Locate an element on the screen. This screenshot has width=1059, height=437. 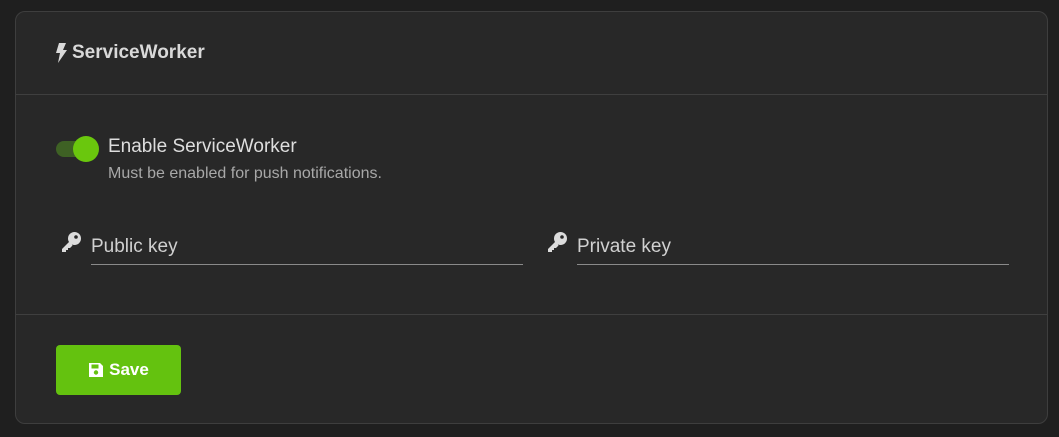
private-key-input is located at coordinates (793, 247).